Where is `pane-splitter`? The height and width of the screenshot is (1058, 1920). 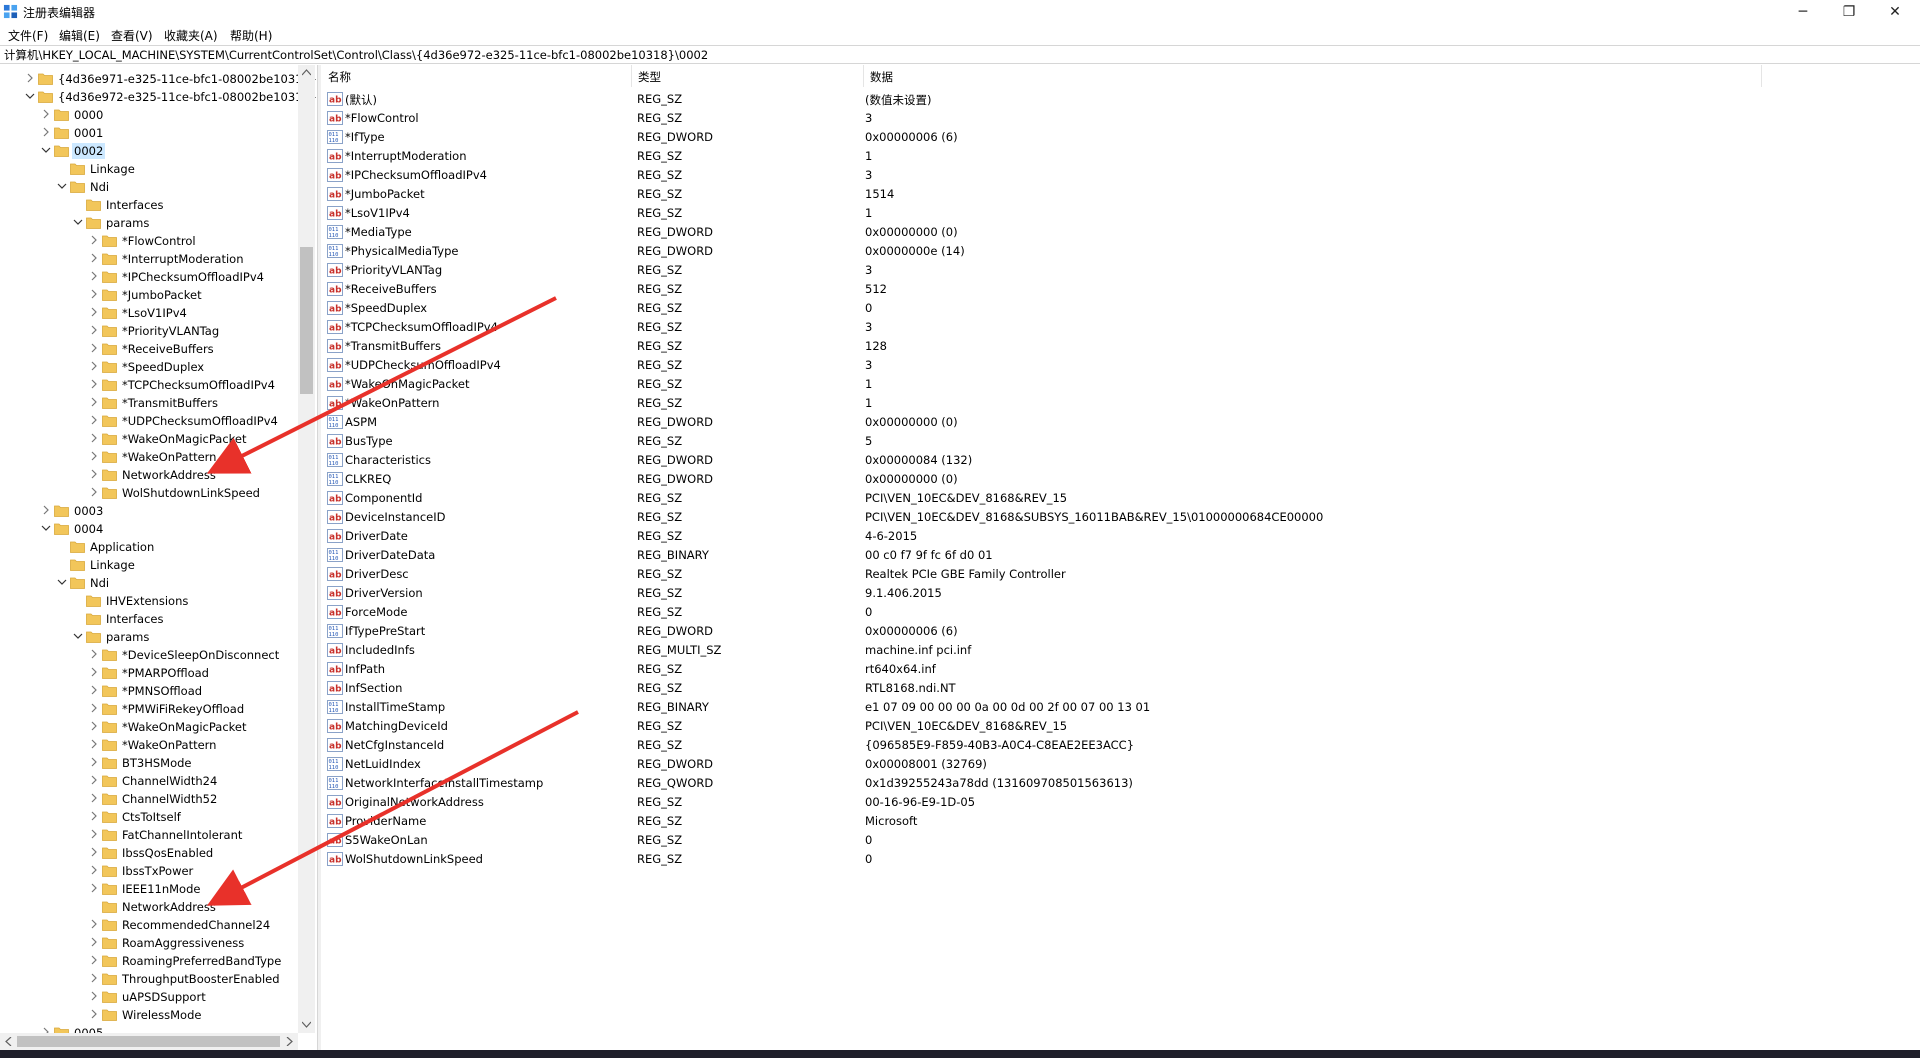 pane-splitter is located at coordinates (319, 557).